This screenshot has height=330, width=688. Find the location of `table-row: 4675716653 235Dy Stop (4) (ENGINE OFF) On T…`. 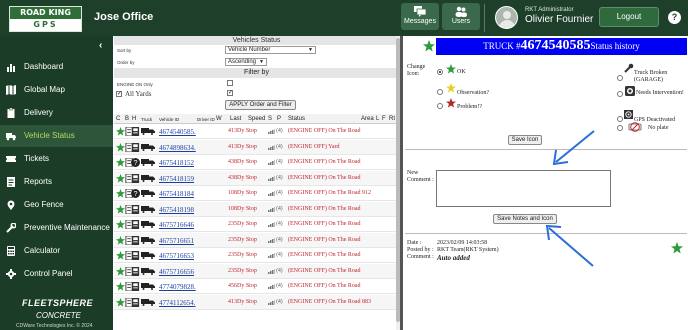

table-row: 4675716653 235Dy Stop (4) (ENGINE OFF) On T… is located at coordinates (256, 255).